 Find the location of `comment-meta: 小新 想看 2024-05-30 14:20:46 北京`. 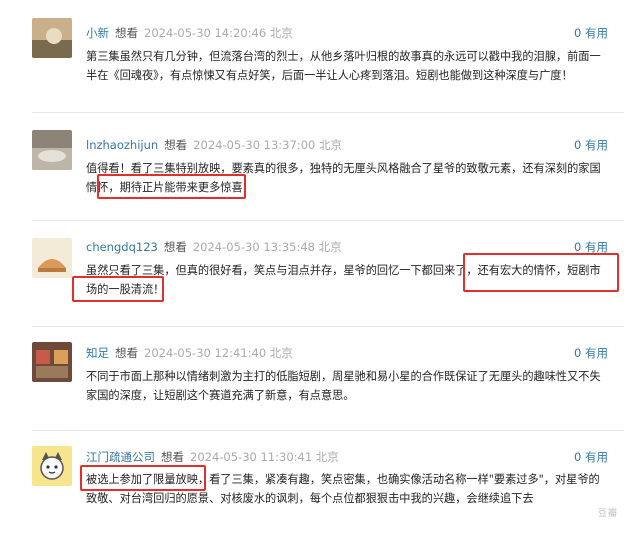

comment-meta: 小新 想看 2024-05-30 14:20:46 北京 is located at coordinates (189, 33).